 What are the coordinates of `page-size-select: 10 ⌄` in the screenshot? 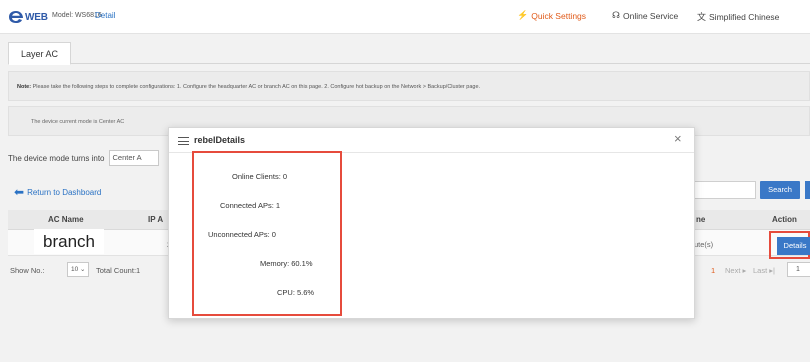 It's located at (78, 269).